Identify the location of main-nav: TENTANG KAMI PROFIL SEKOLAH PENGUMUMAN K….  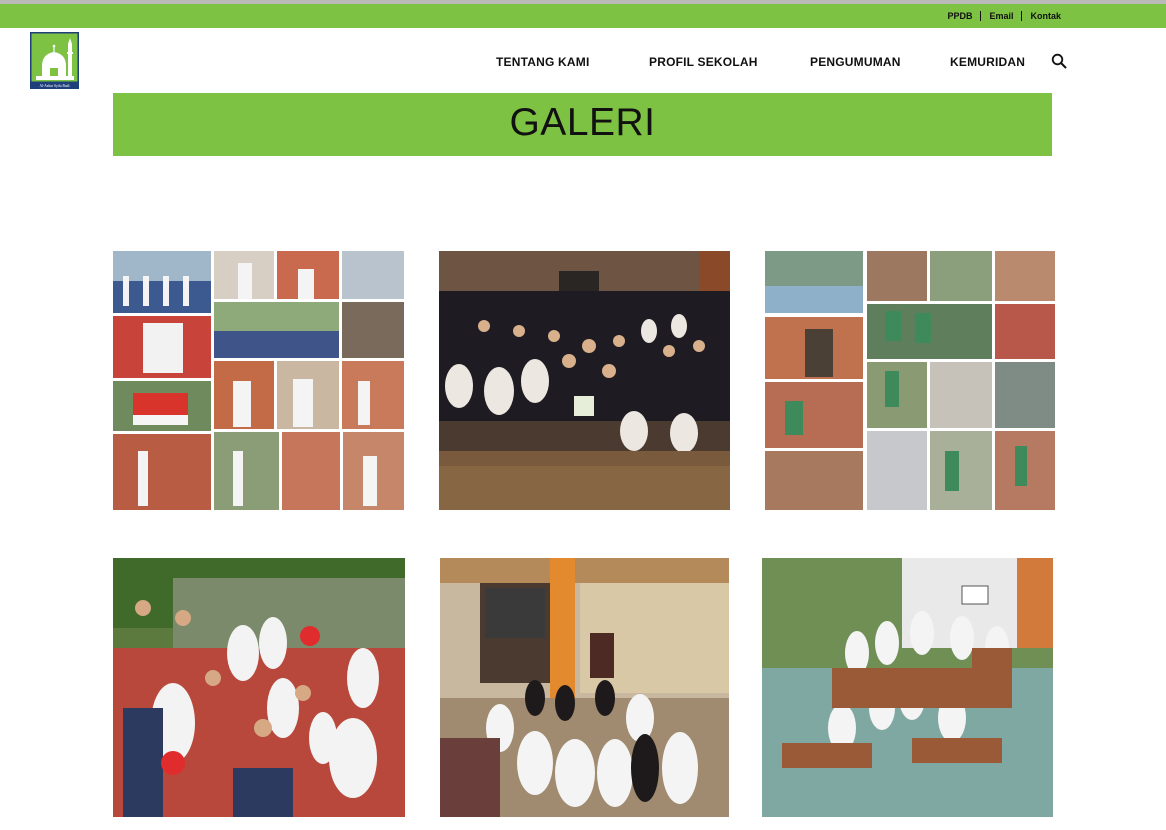
(583, 63).